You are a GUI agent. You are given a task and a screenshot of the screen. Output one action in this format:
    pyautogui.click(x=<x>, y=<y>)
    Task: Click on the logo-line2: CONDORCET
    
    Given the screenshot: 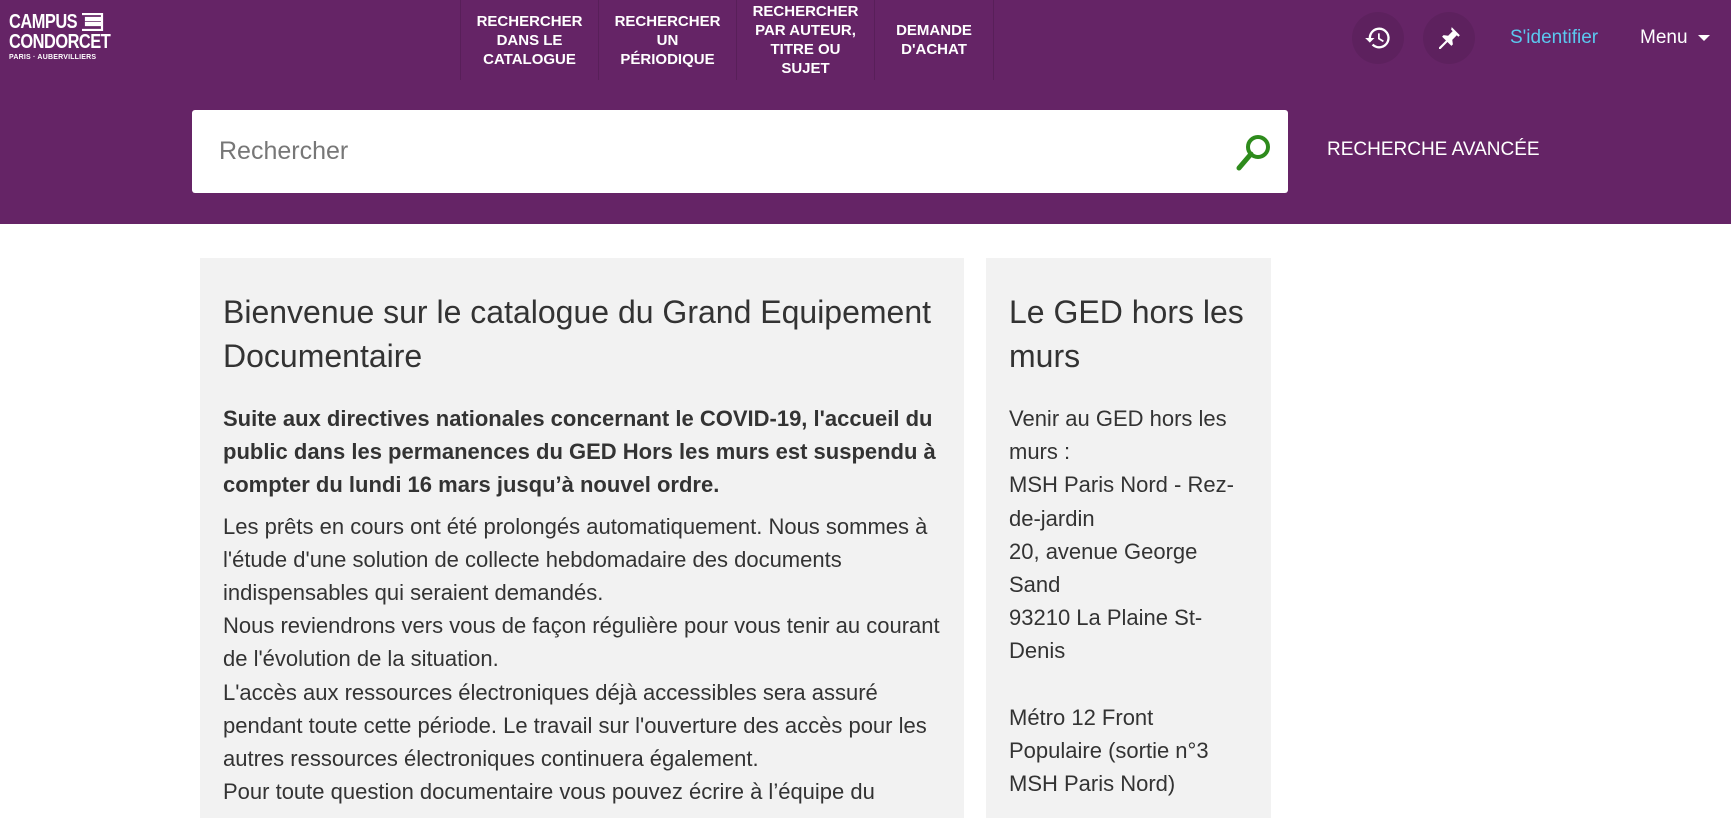 What is the action you would take?
    pyautogui.click(x=60, y=42)
    